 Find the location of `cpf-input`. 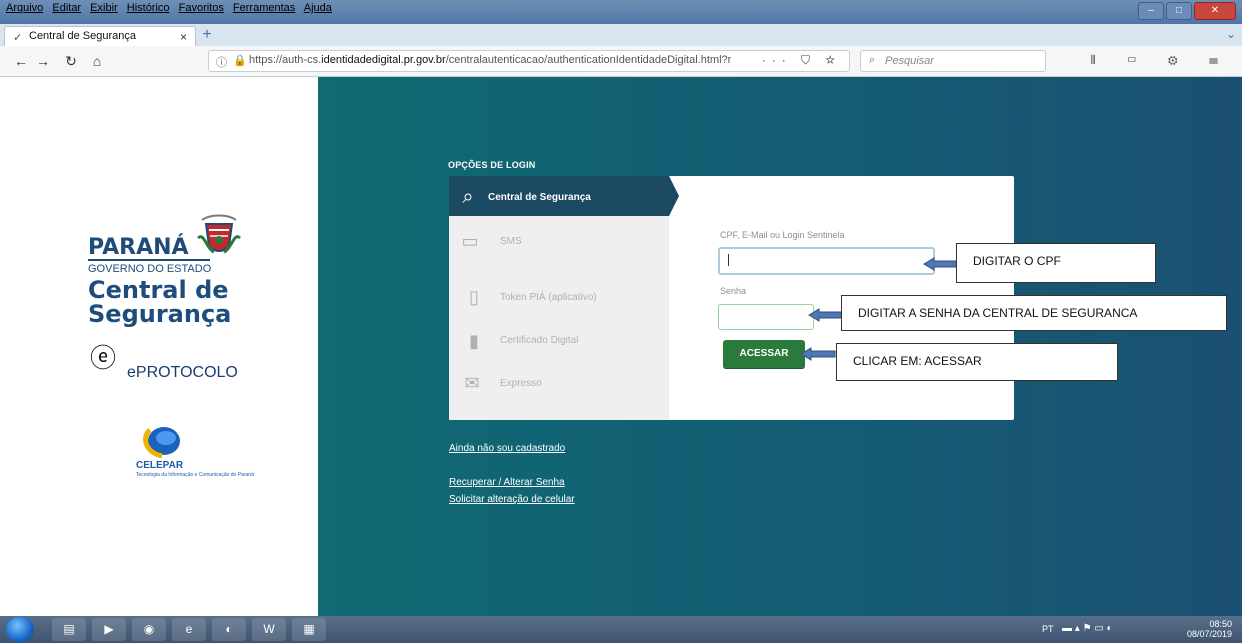

cpf-input is located at coordinates (826, 261).